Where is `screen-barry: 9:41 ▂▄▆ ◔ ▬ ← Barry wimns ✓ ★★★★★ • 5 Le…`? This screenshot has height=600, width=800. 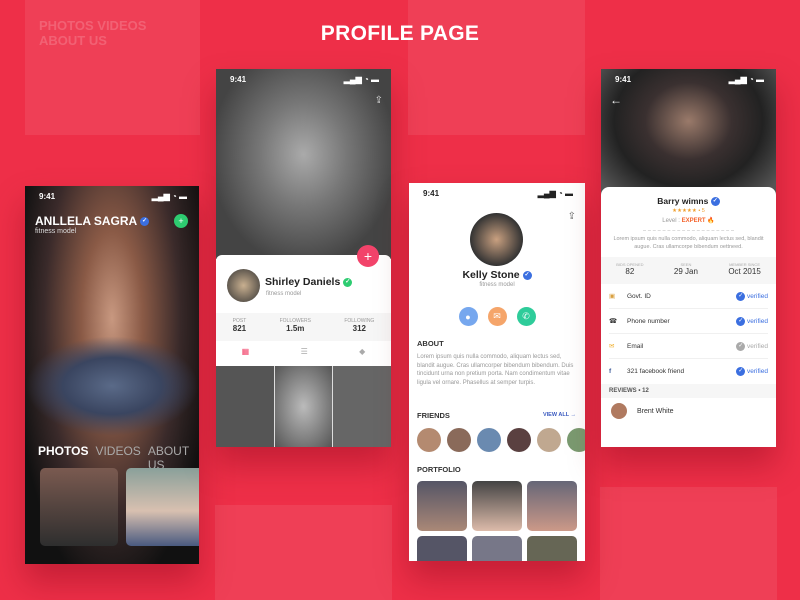
screen-barry: 9:41 ▂▄▆ ◔ ▬ ← Barry wimns ✓ ★★★★★ • 5 Le… is located at coordinates (688, 258).